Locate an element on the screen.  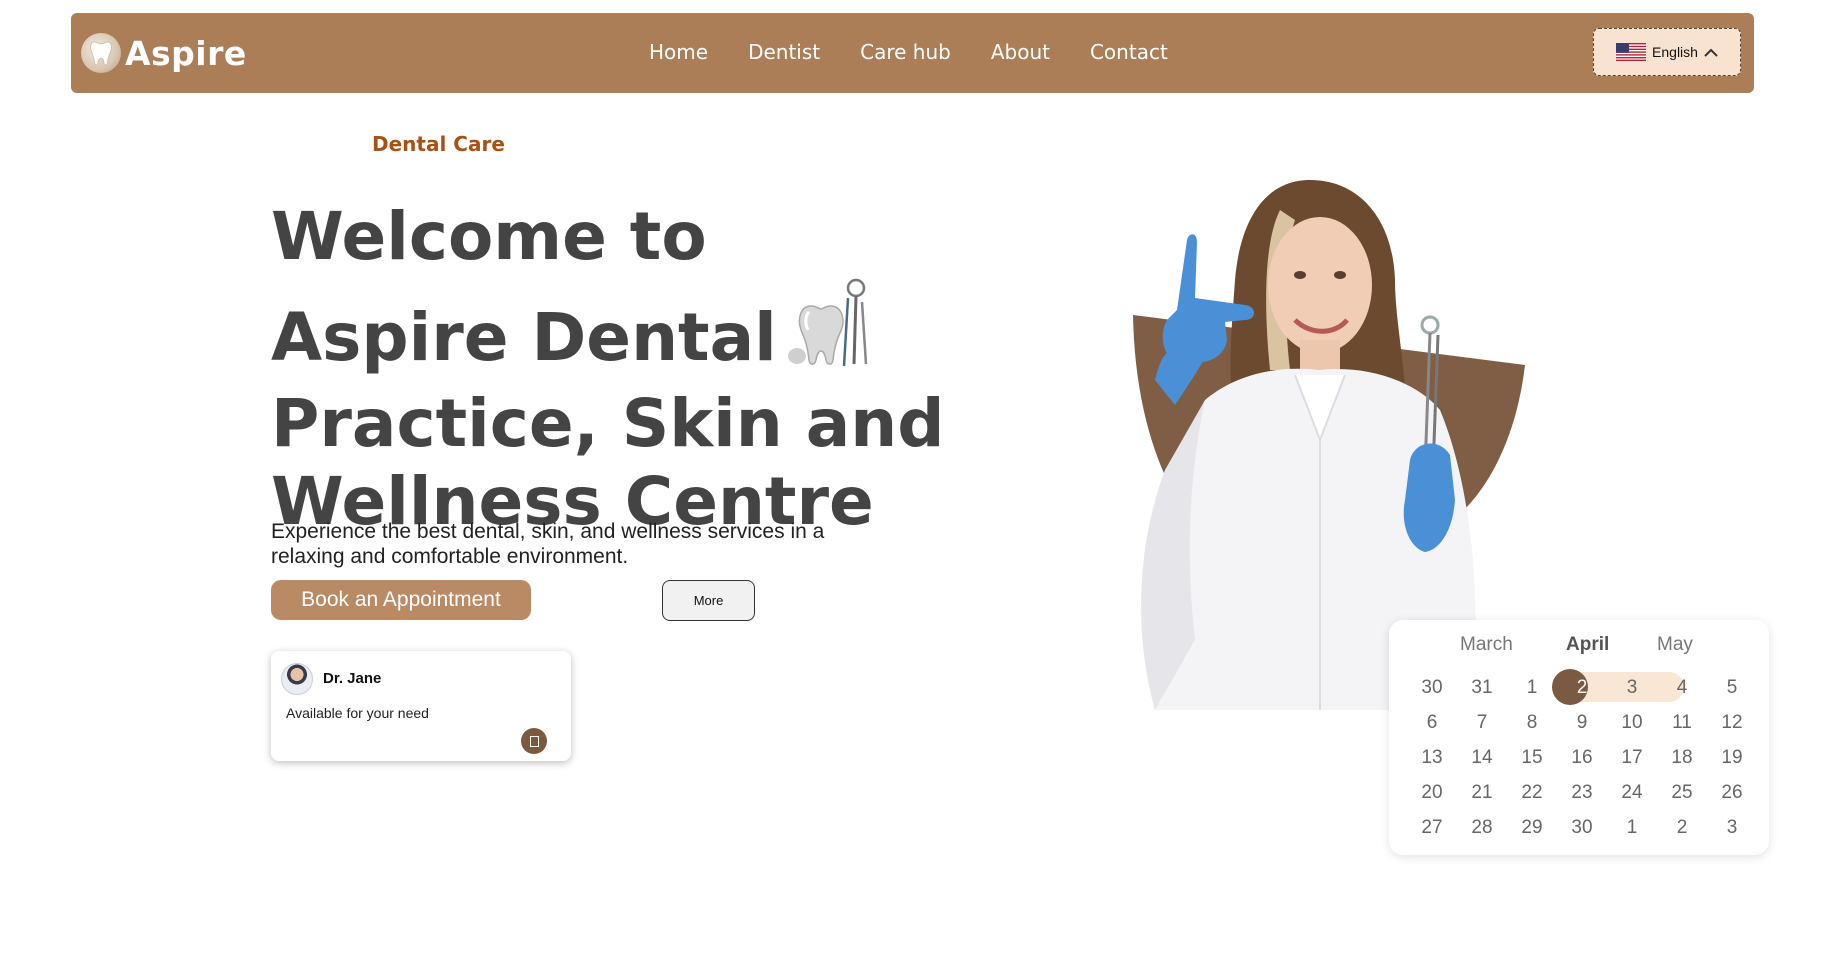
us-flag-icon is located at coordinates (1631, 52).